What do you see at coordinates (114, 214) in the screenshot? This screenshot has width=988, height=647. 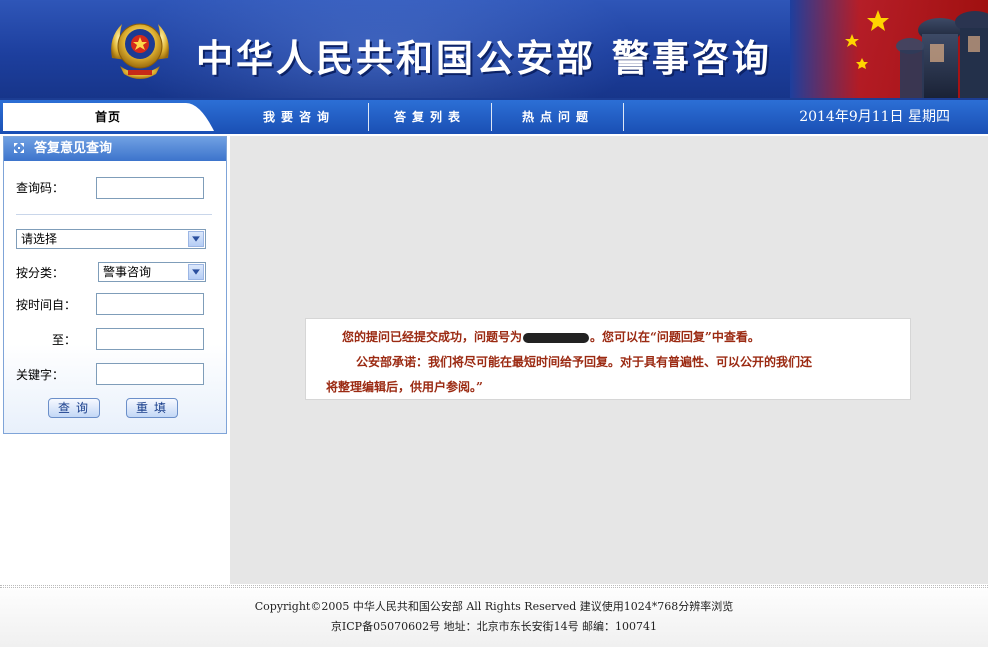 I see `divider` at bounding box center [114, 214].